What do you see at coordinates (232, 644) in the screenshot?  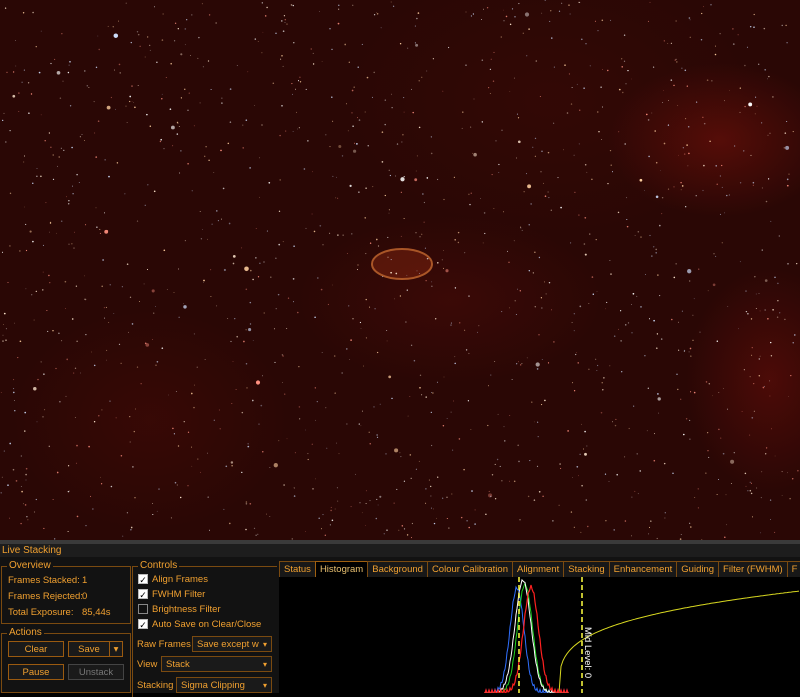 I see `raw-frames-select: Save except w ▾` at bounding box center [232, 644].